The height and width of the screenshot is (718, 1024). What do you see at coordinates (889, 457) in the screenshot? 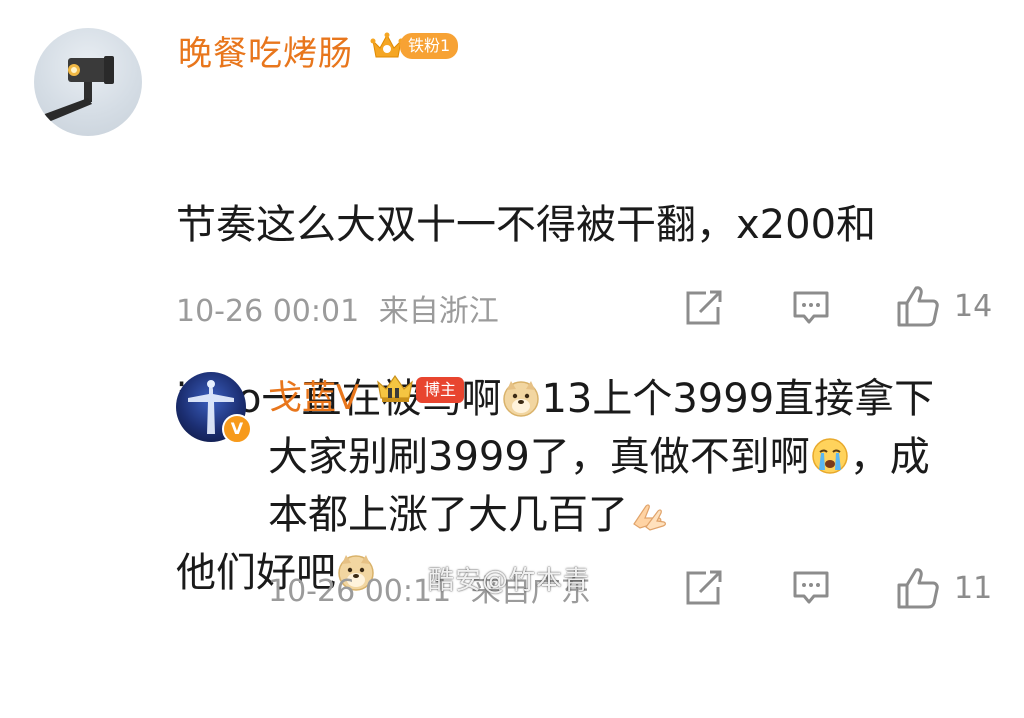
I see `reply-text-segment: ，成` at bounding box center [889, 457].